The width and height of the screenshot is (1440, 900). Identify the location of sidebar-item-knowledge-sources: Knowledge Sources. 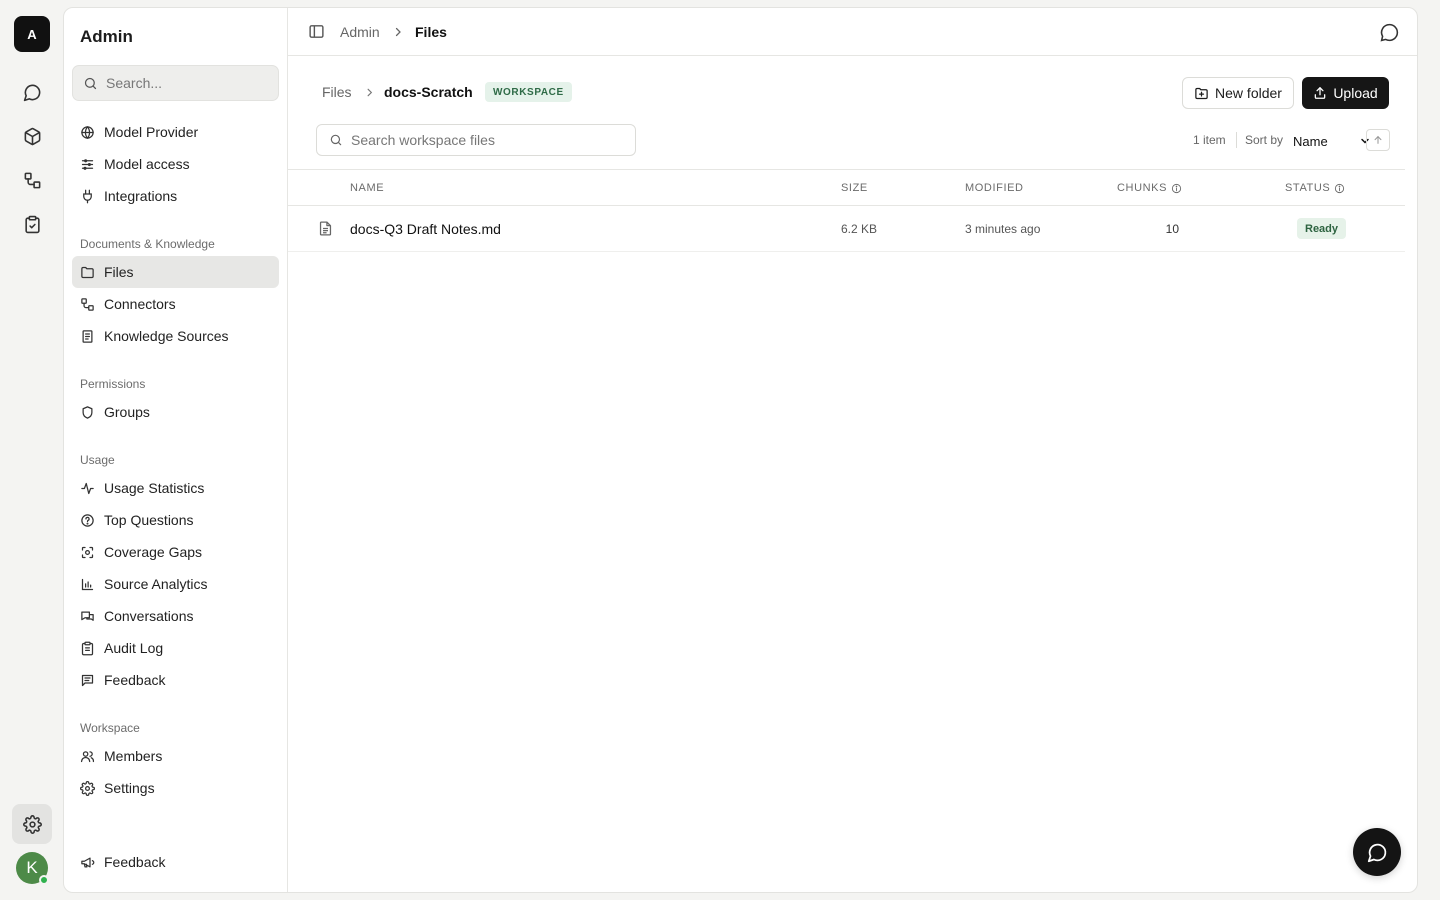
(175, 336).